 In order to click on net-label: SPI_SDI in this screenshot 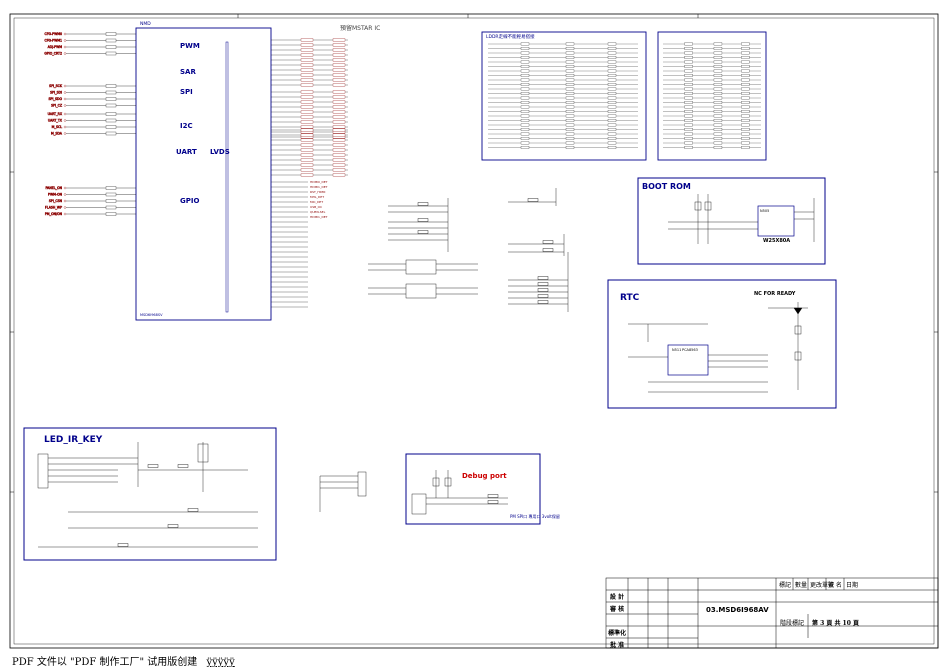, I will do `click(56, 93)`.